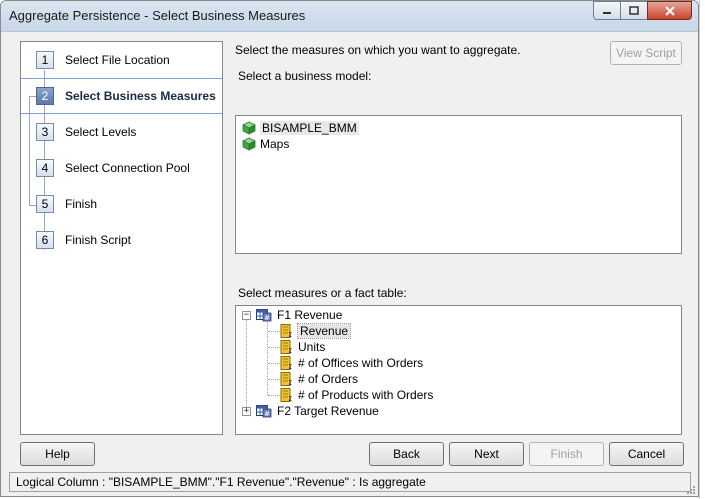 The width and height of the screenshot is (705, 499). Describe the element at coordinates (310, 315) in the screenshot. I see `tree-node-label: F1 Revenue` at that location.